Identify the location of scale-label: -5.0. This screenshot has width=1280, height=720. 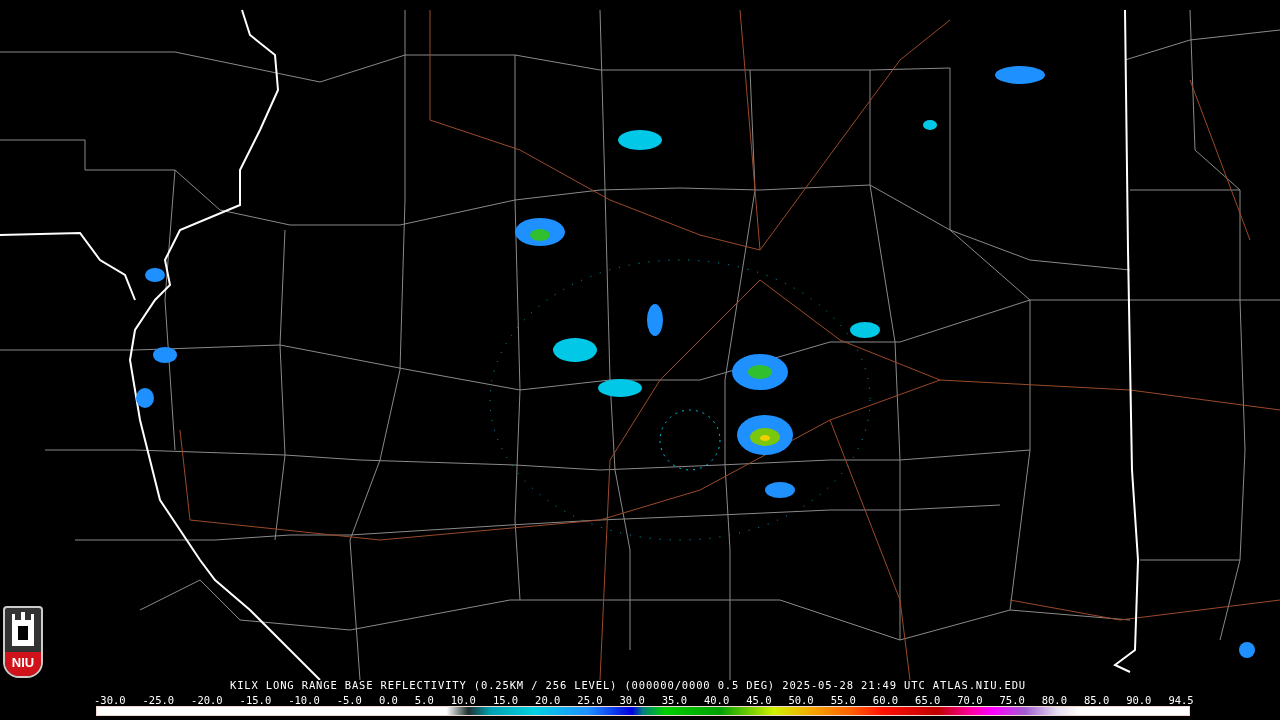
(349, 700).